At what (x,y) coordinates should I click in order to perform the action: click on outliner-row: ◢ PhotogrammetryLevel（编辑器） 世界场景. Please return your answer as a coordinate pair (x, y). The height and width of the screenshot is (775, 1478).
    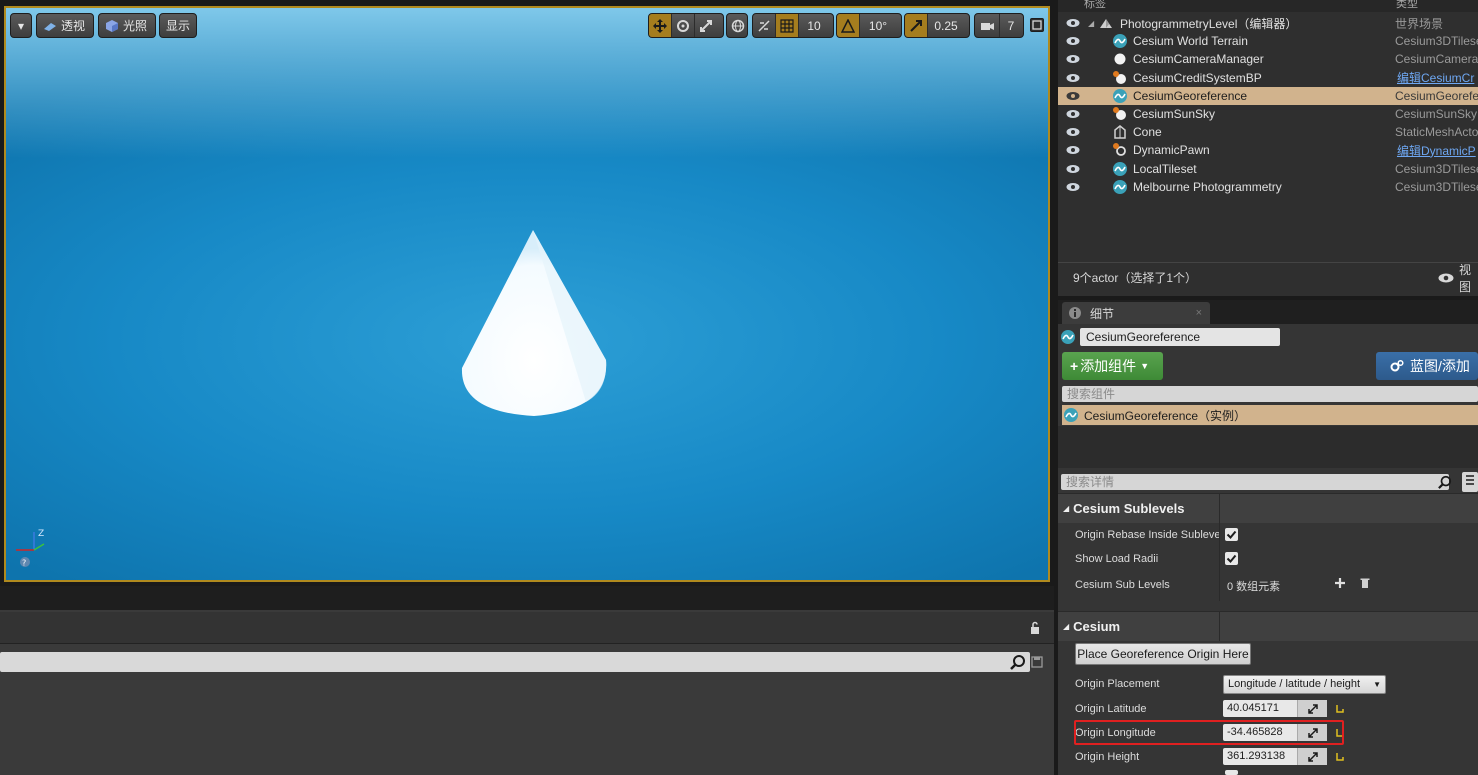
    Looking at the image, I should click on (1268, 23).